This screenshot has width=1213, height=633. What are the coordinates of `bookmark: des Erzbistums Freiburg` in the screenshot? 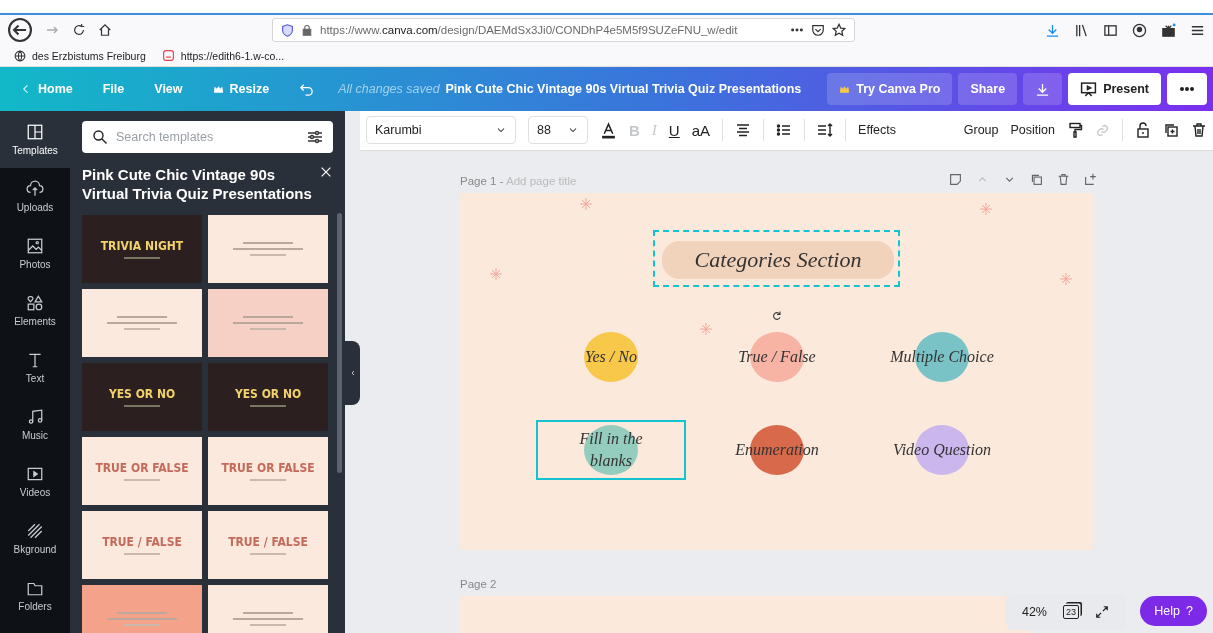 It's located at (89, 55).